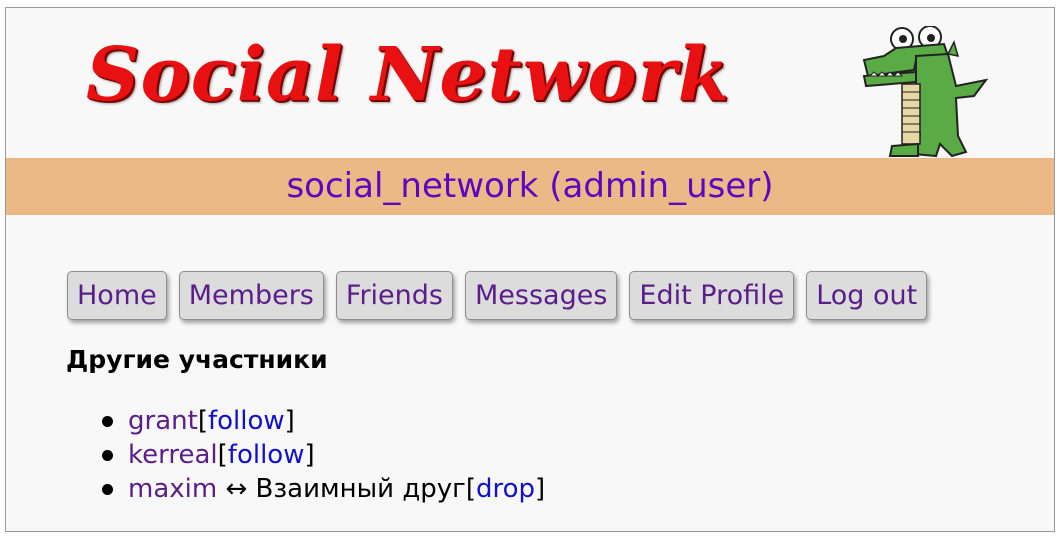  What do you see at coordinates (172, 489) in the screenshot?
I see `member-name-link: maxim` at bounding box center [172, 489].